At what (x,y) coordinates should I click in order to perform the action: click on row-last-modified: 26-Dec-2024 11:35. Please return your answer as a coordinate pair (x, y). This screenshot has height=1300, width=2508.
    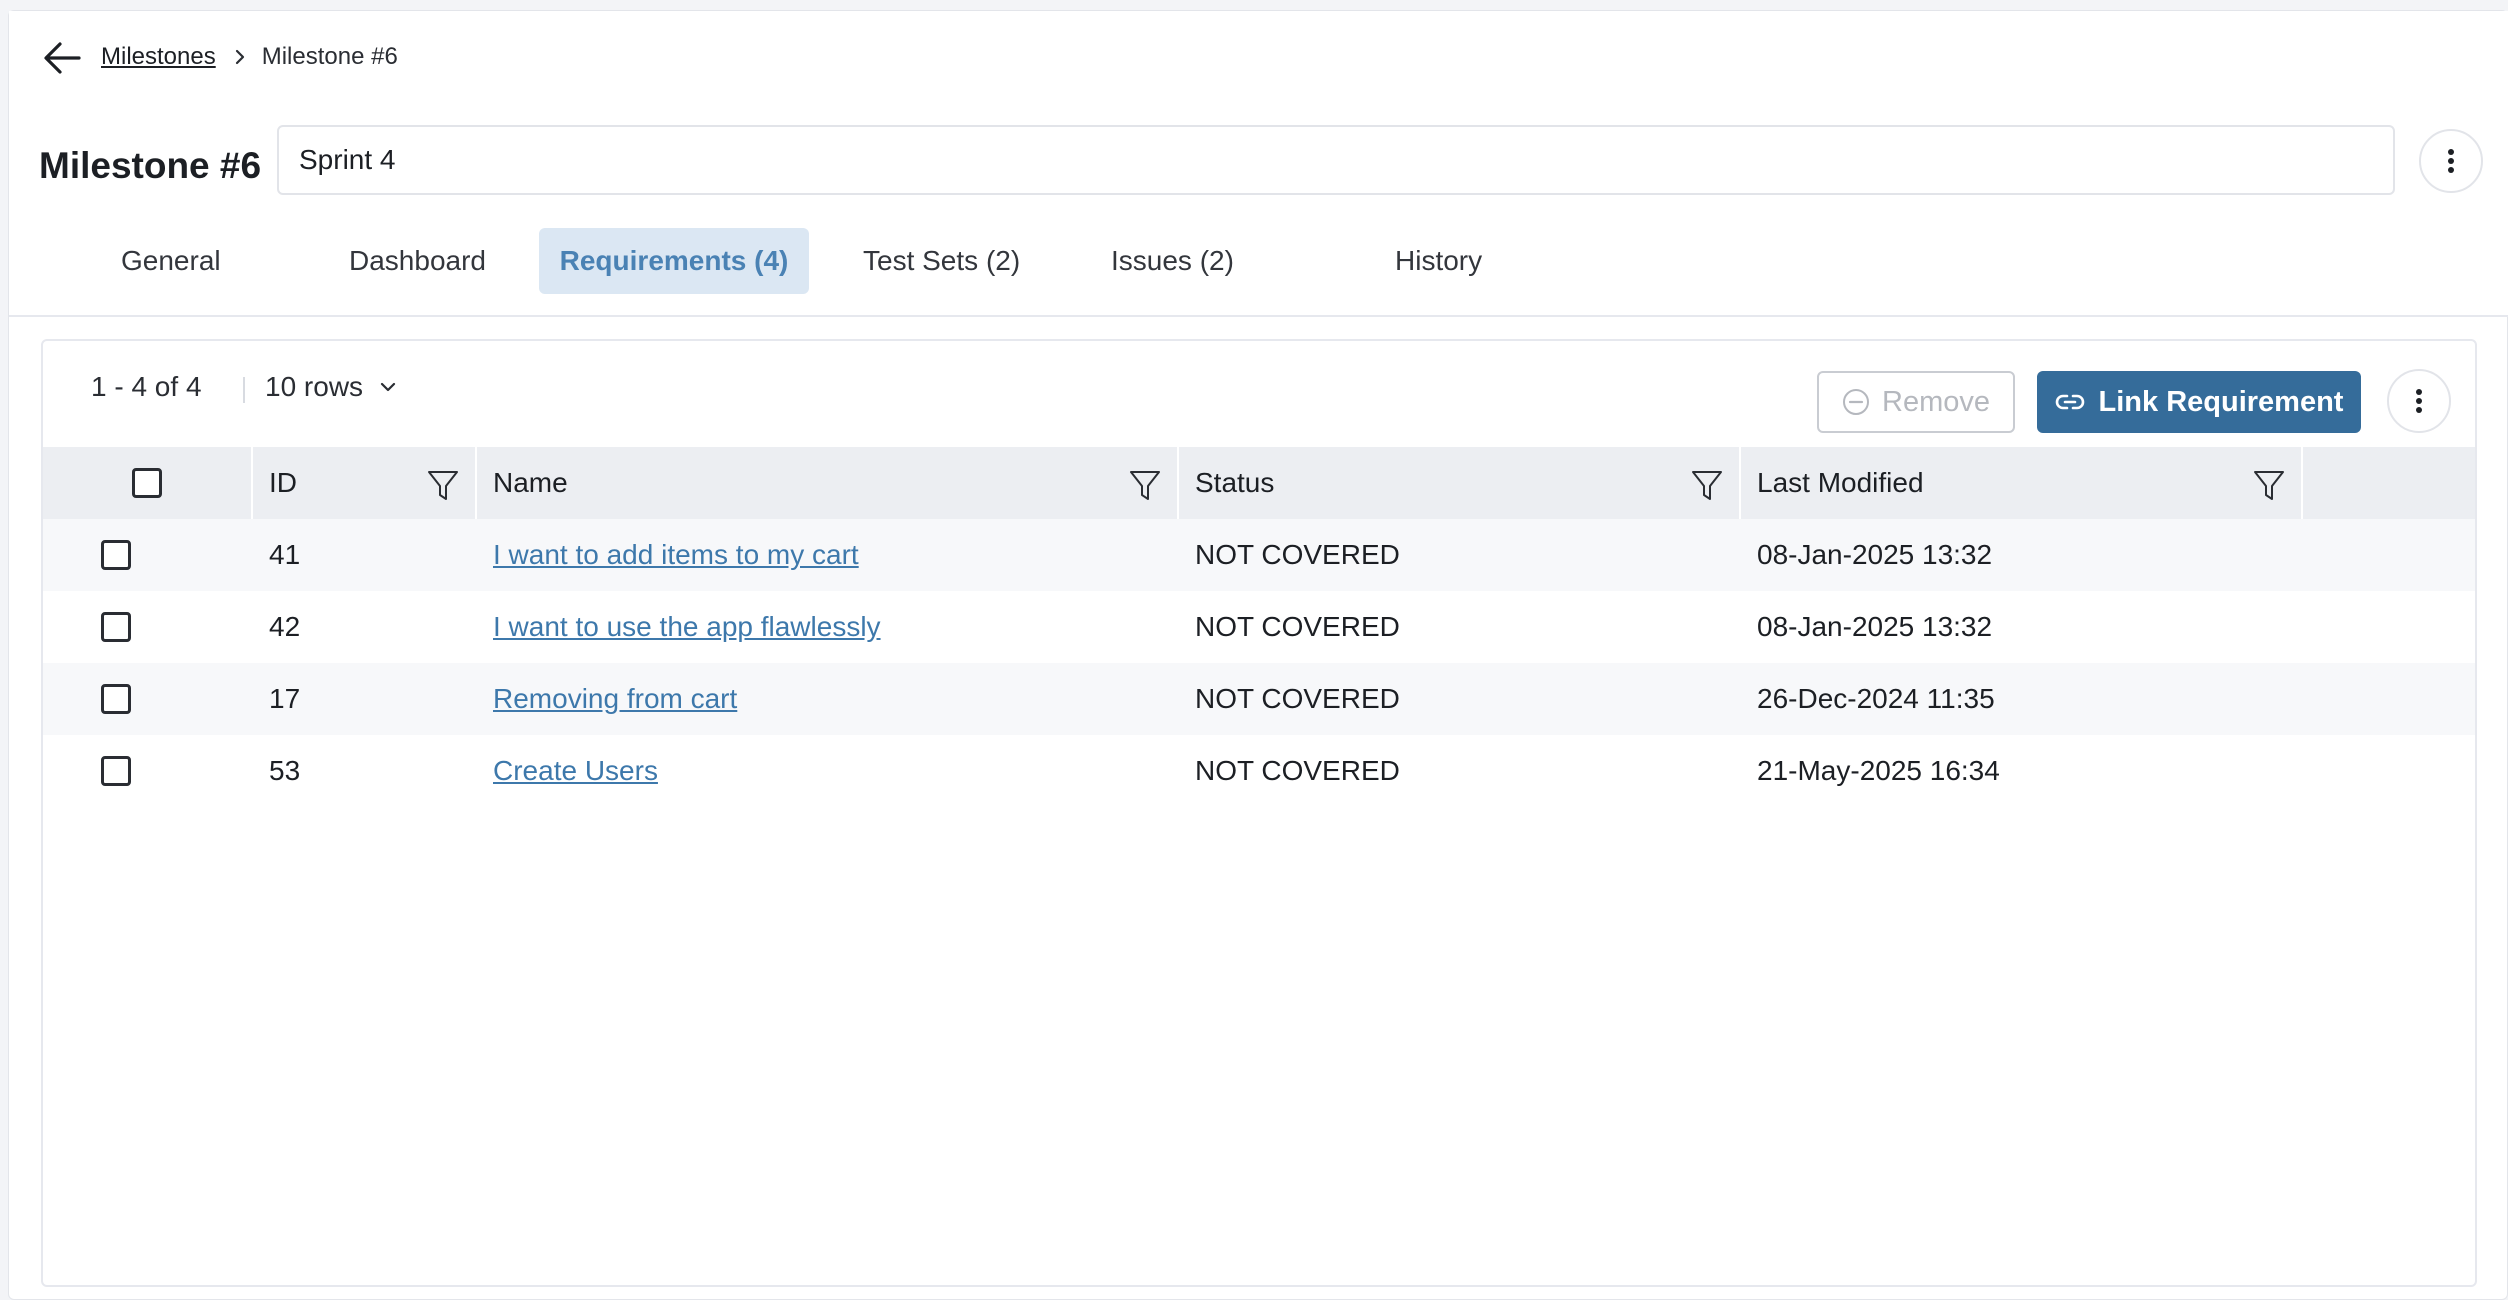
    Looking at the image, I should click on (1876, 698).